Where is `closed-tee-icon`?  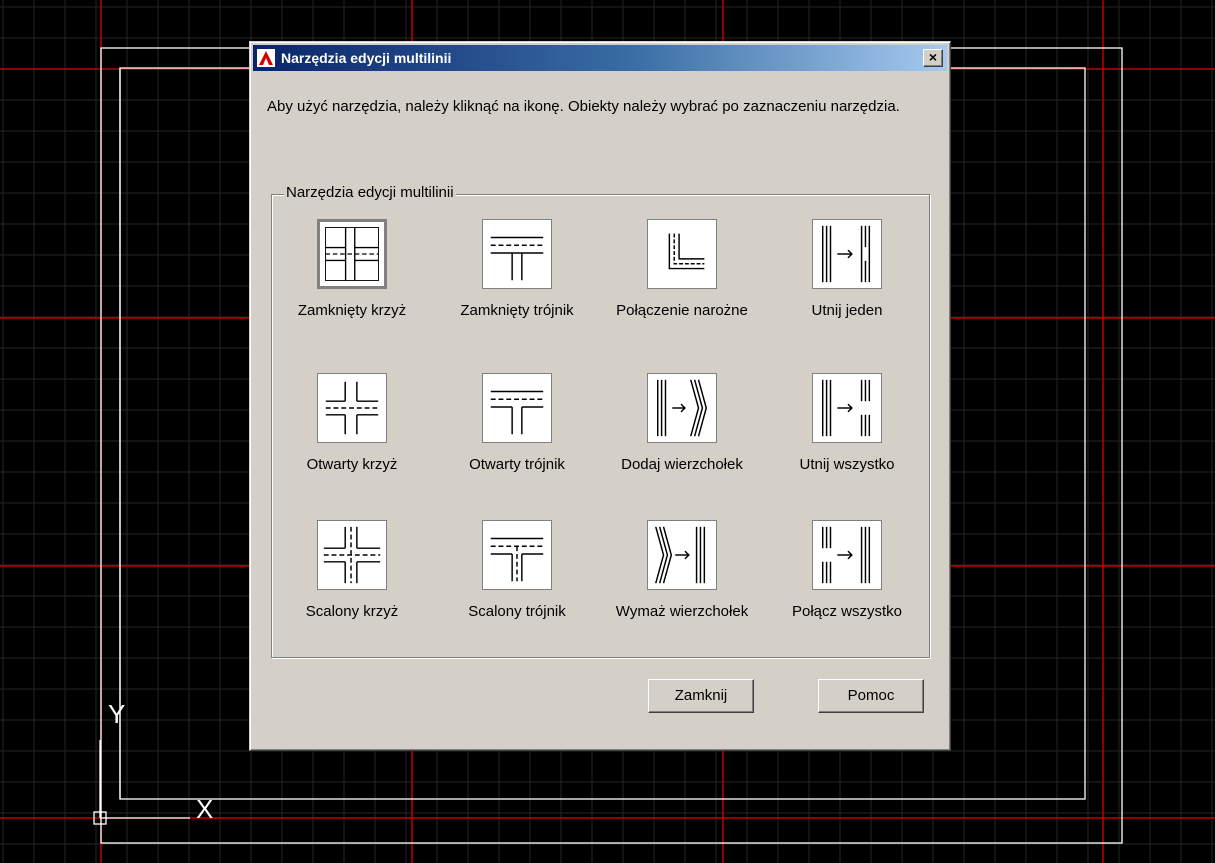
closed-tee-icon is located at coordinates (517, 258).